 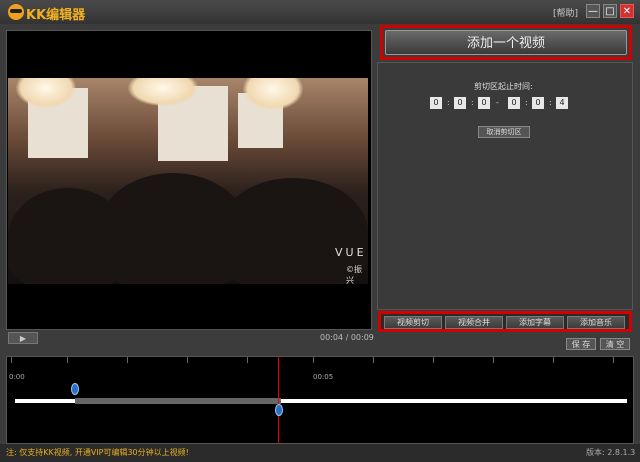 I want to click on play-icon: ▶, so click(x=23, y=338).